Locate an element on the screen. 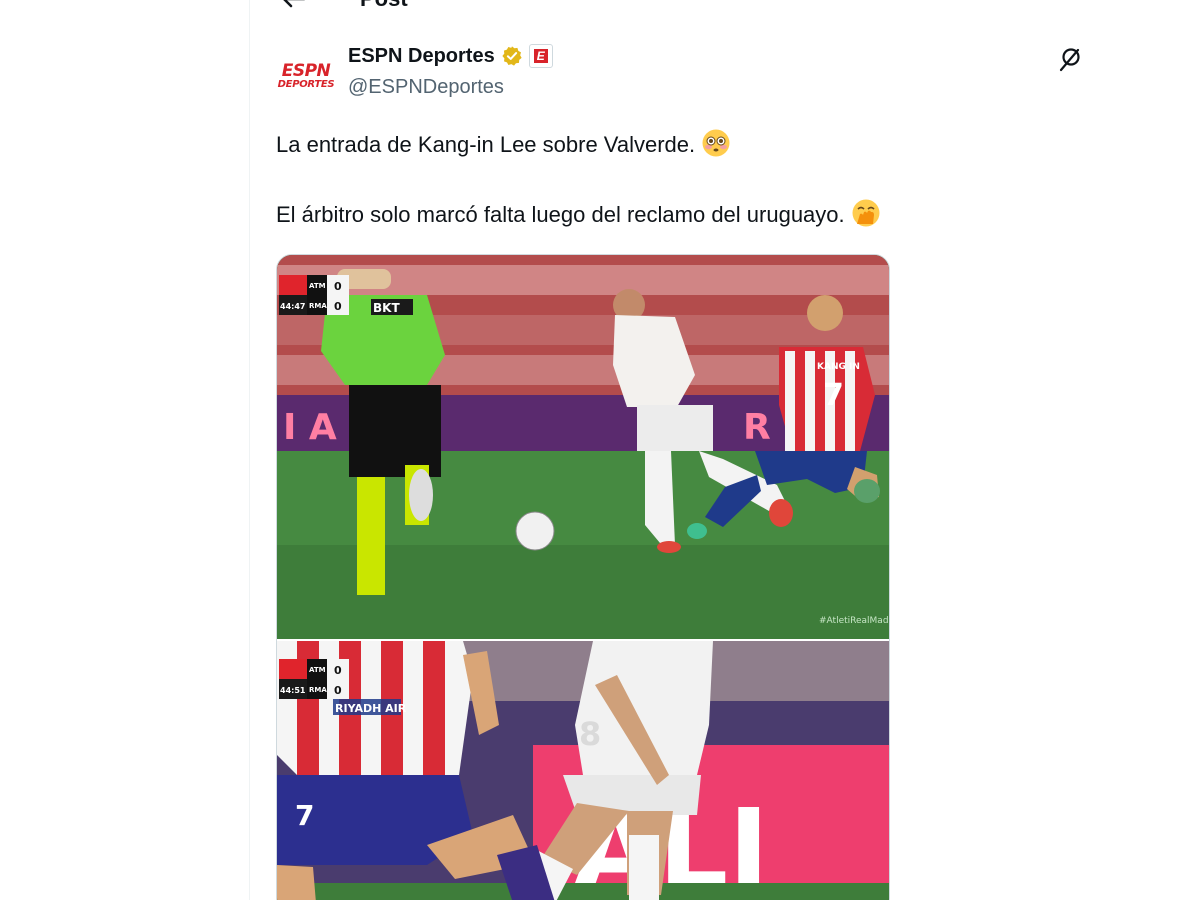 This screenshot has height=900, width=1200. affiliate-badge-logo: E is located at coordinates (540, 56).